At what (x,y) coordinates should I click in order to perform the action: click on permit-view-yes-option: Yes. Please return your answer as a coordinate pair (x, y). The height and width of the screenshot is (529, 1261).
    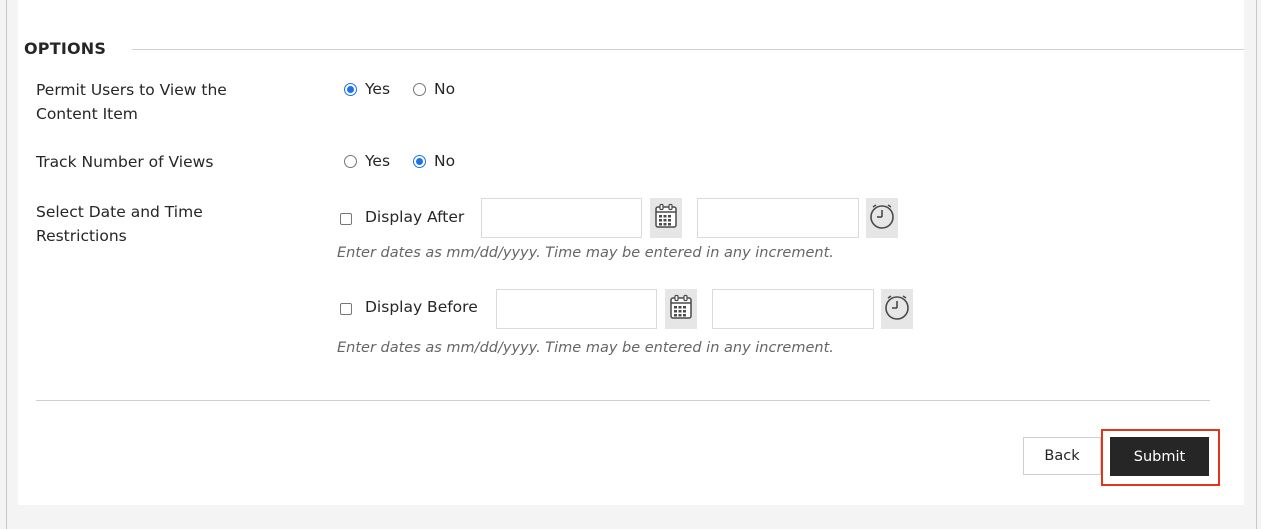
    Looking at the image, I should click on (367, 89).